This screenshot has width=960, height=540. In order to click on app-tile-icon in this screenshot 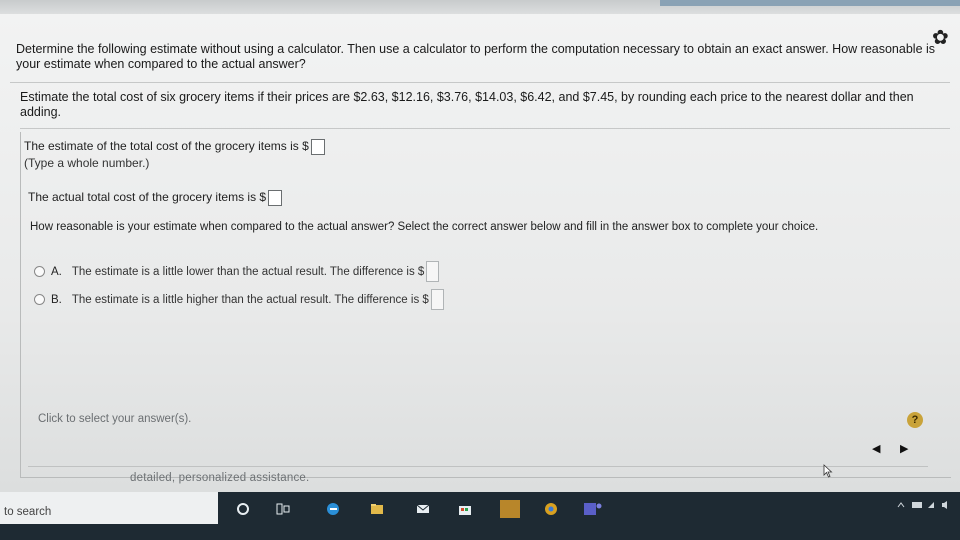, I will do `click(510, 509)`.